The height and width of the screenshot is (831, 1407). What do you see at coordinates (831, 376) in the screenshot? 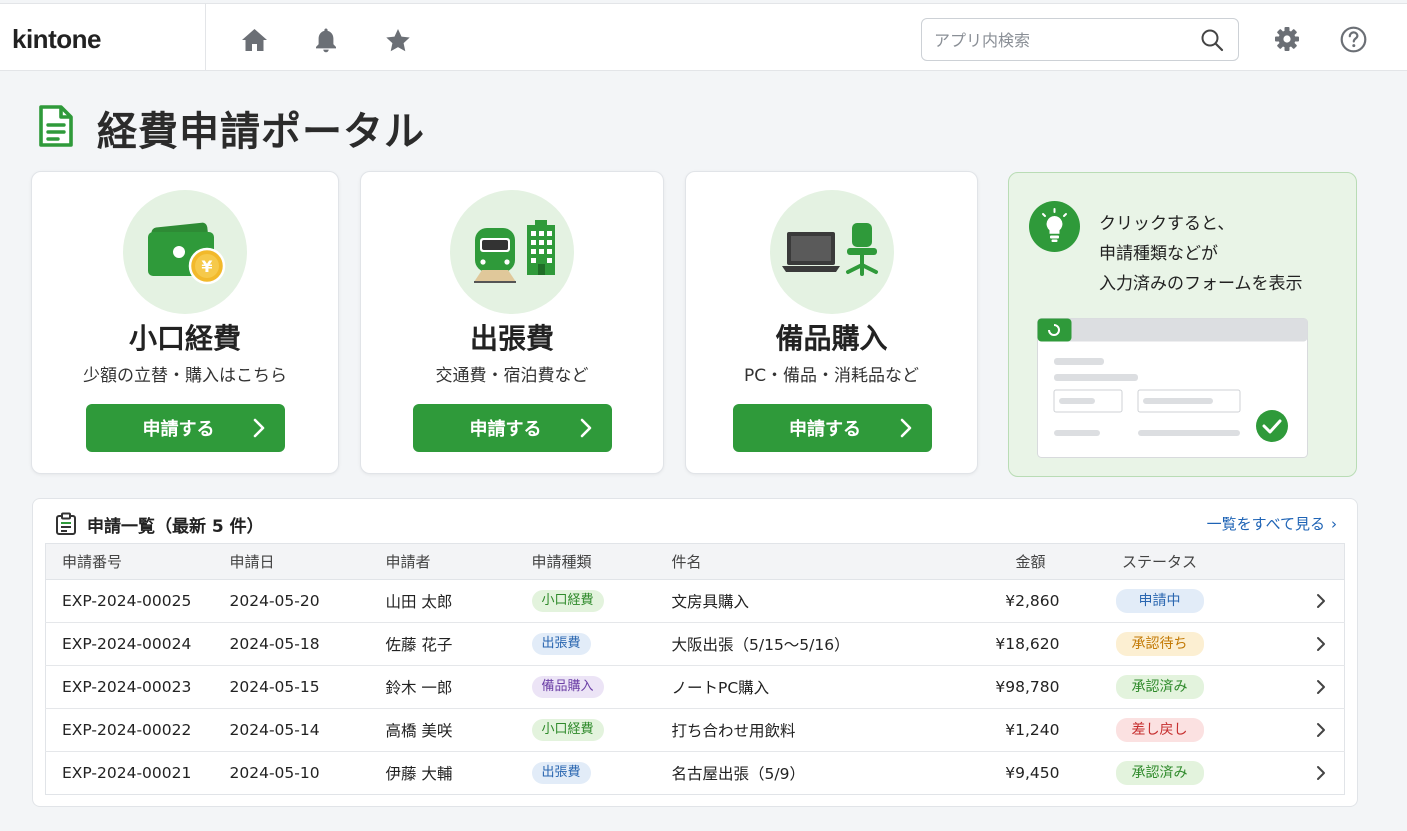
I see `card-subtitle: PC・備品・消耗品など` at bounding box center [831, 376].